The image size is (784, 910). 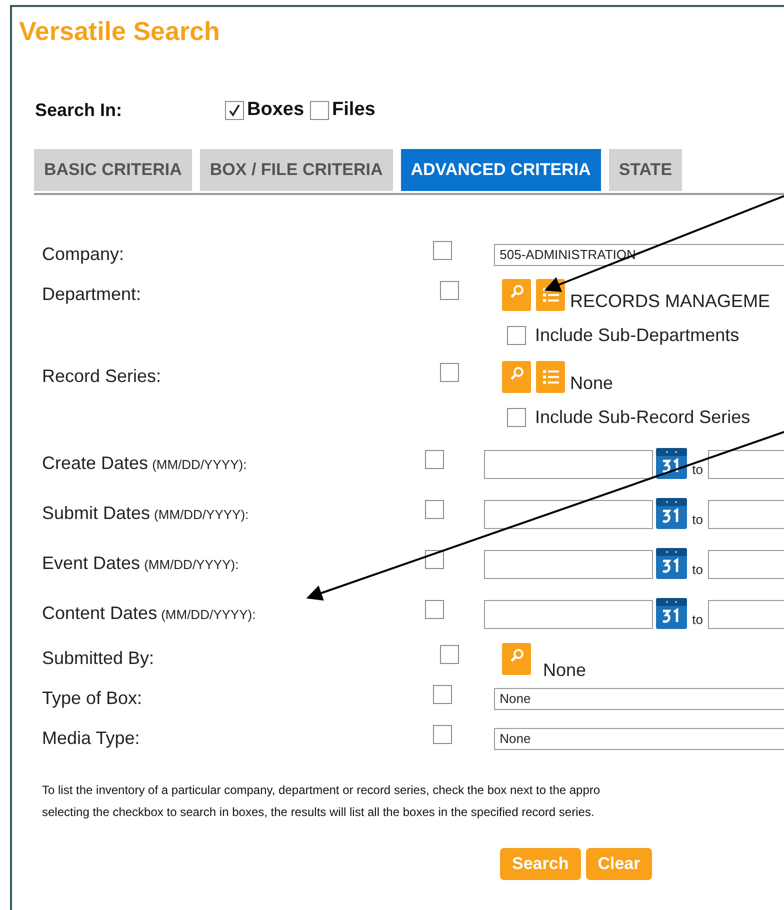 I want to click on field-label: Content Dates, so click(x=100, y=613).